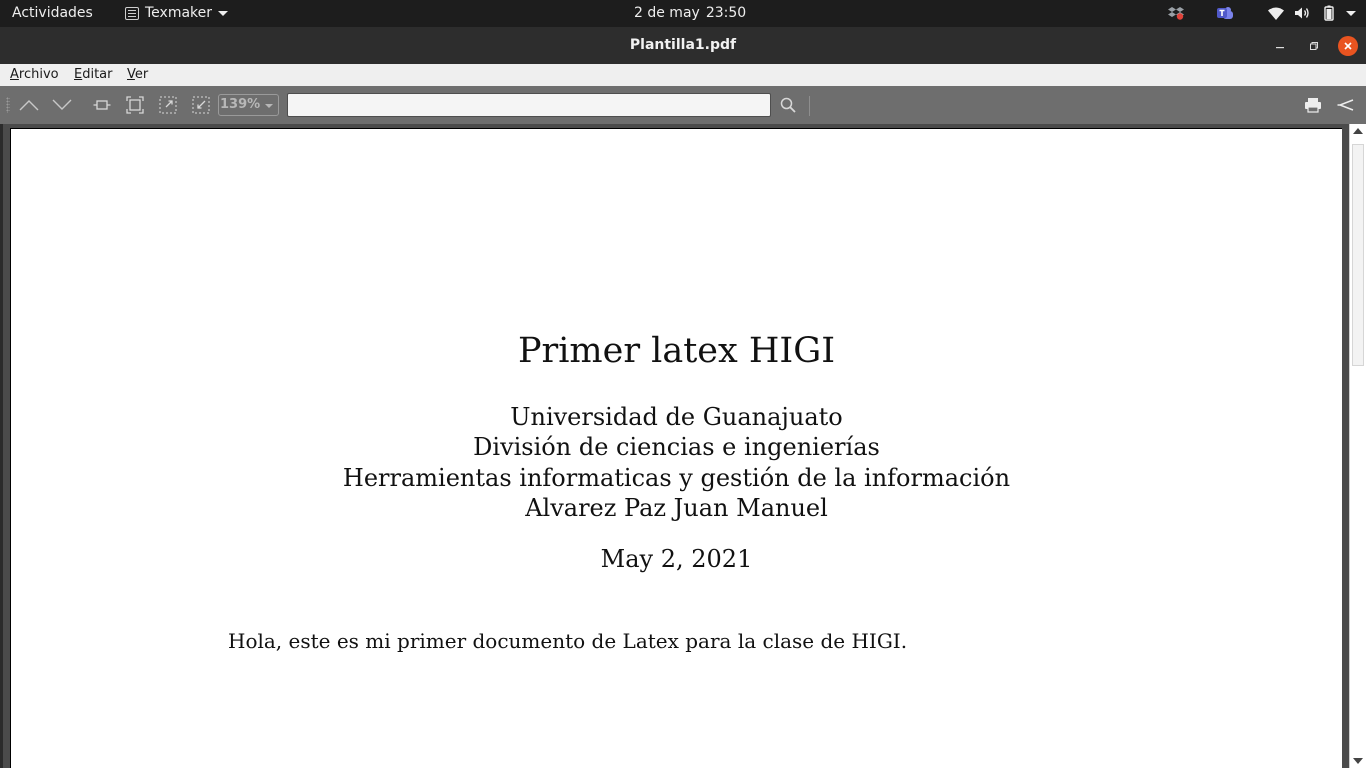 The height and width of the screenshot is (768, 1366). I want to click on next-page-icon, so click(62, 104).